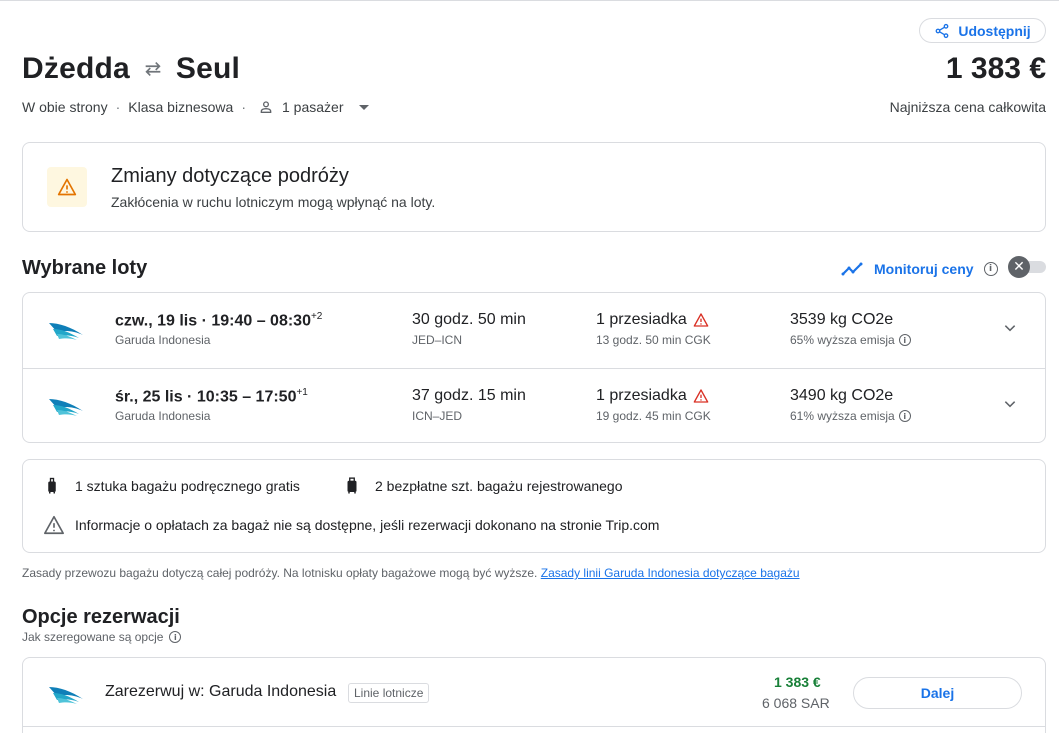  What do you see at coordinates (302, 392) in the screenshot?
I see `day-offset: +1` at bounding box center [302, 392].